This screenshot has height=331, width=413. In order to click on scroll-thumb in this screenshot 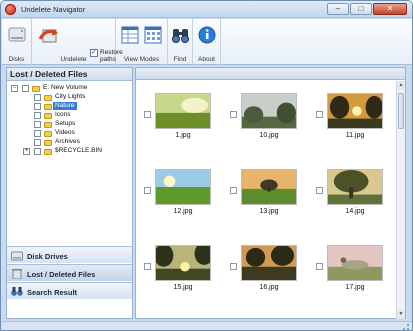, I will do `click(401, 111)`.